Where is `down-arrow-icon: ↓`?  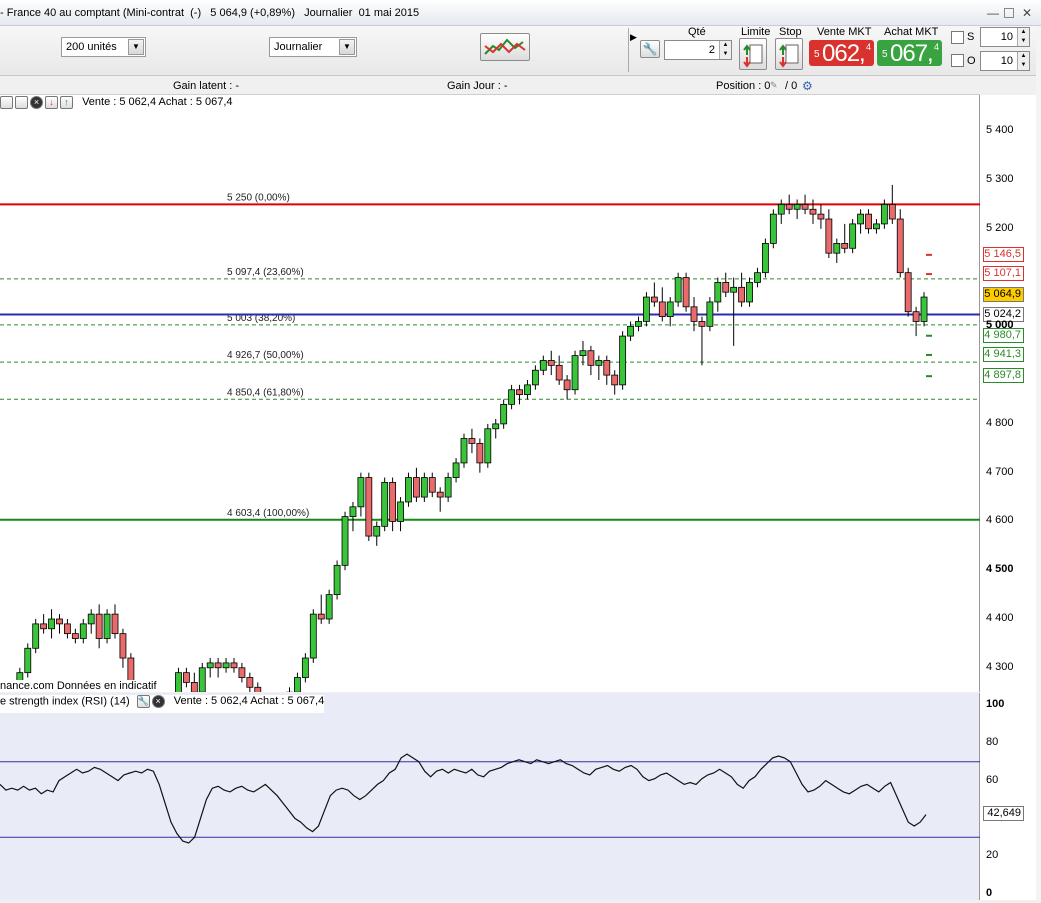 down-arrow-icon: ↓ is located at coordinates (51, 102).